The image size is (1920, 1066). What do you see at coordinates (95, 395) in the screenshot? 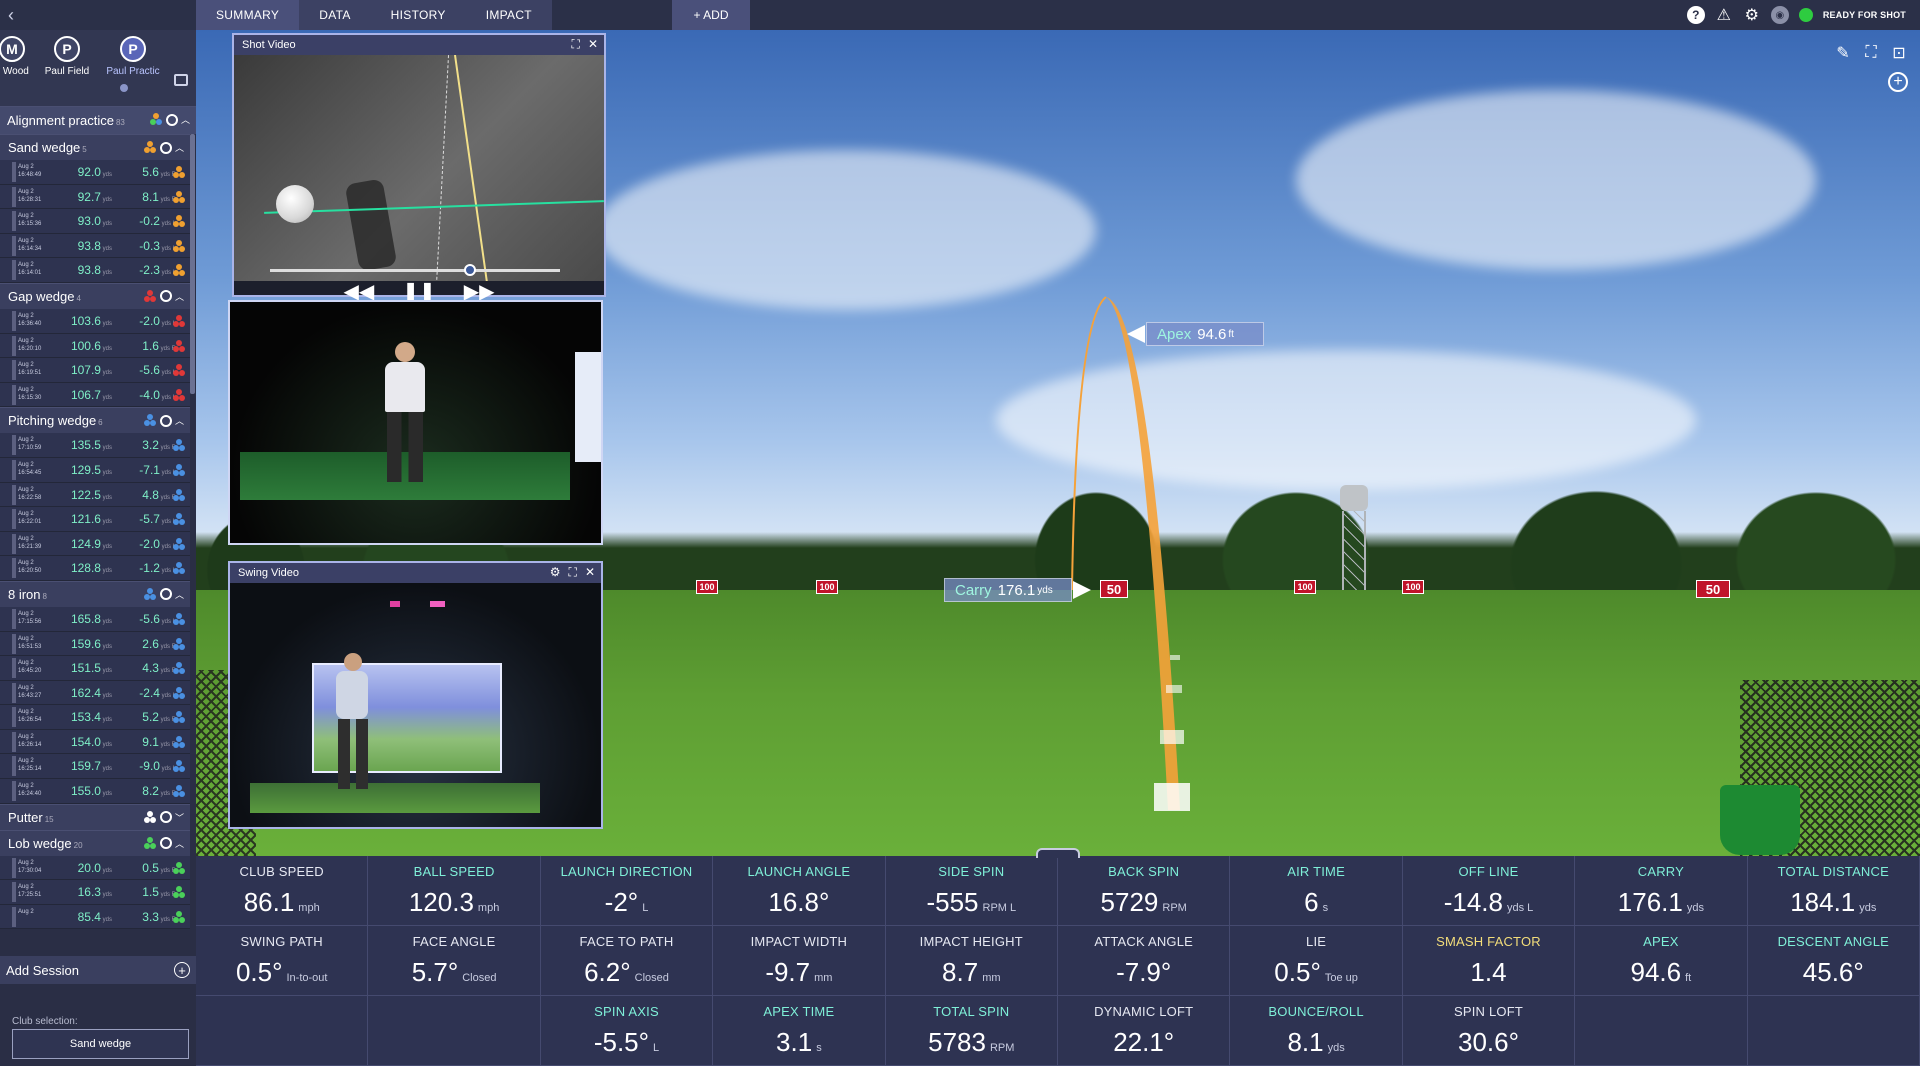
I see `shot-row: Aug 216:15:30 106.7 yds -4.0 yds L` at bounding box center [95, 395].